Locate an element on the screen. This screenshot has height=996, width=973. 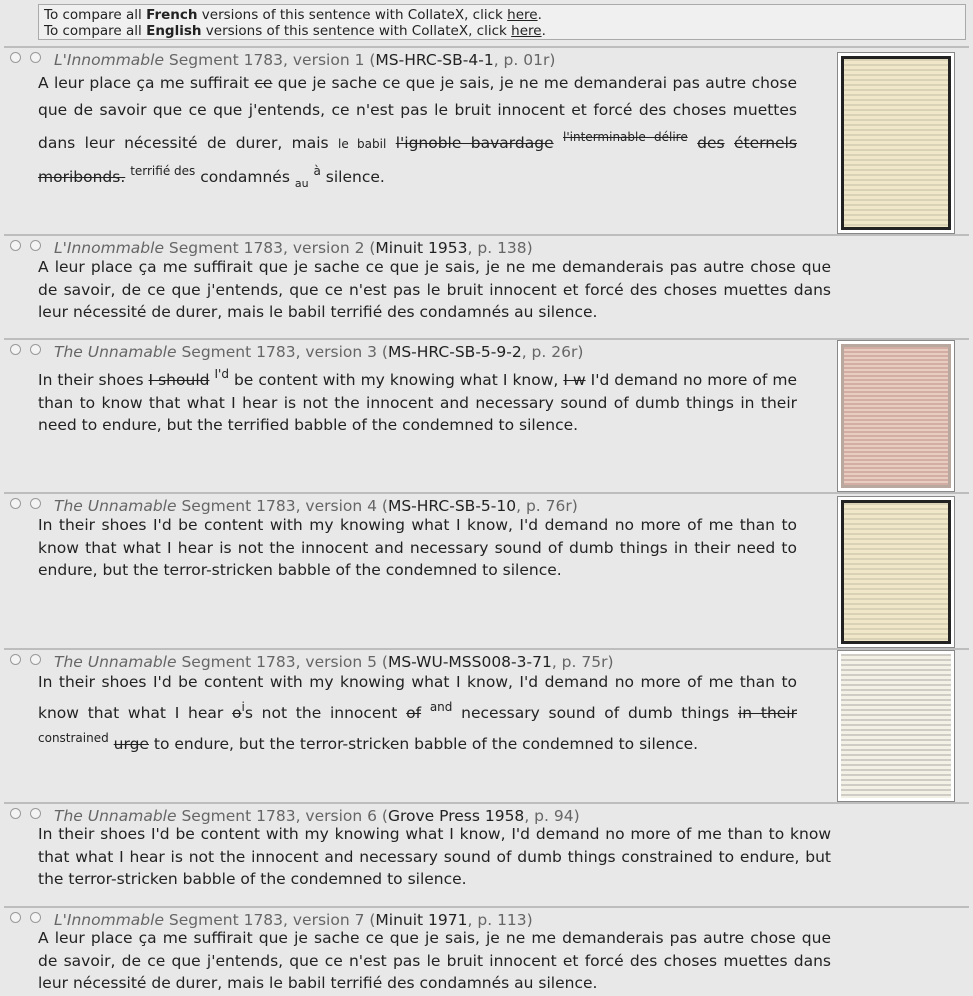
version-5-title: The Unnamable is located at coordinates (115, 662).